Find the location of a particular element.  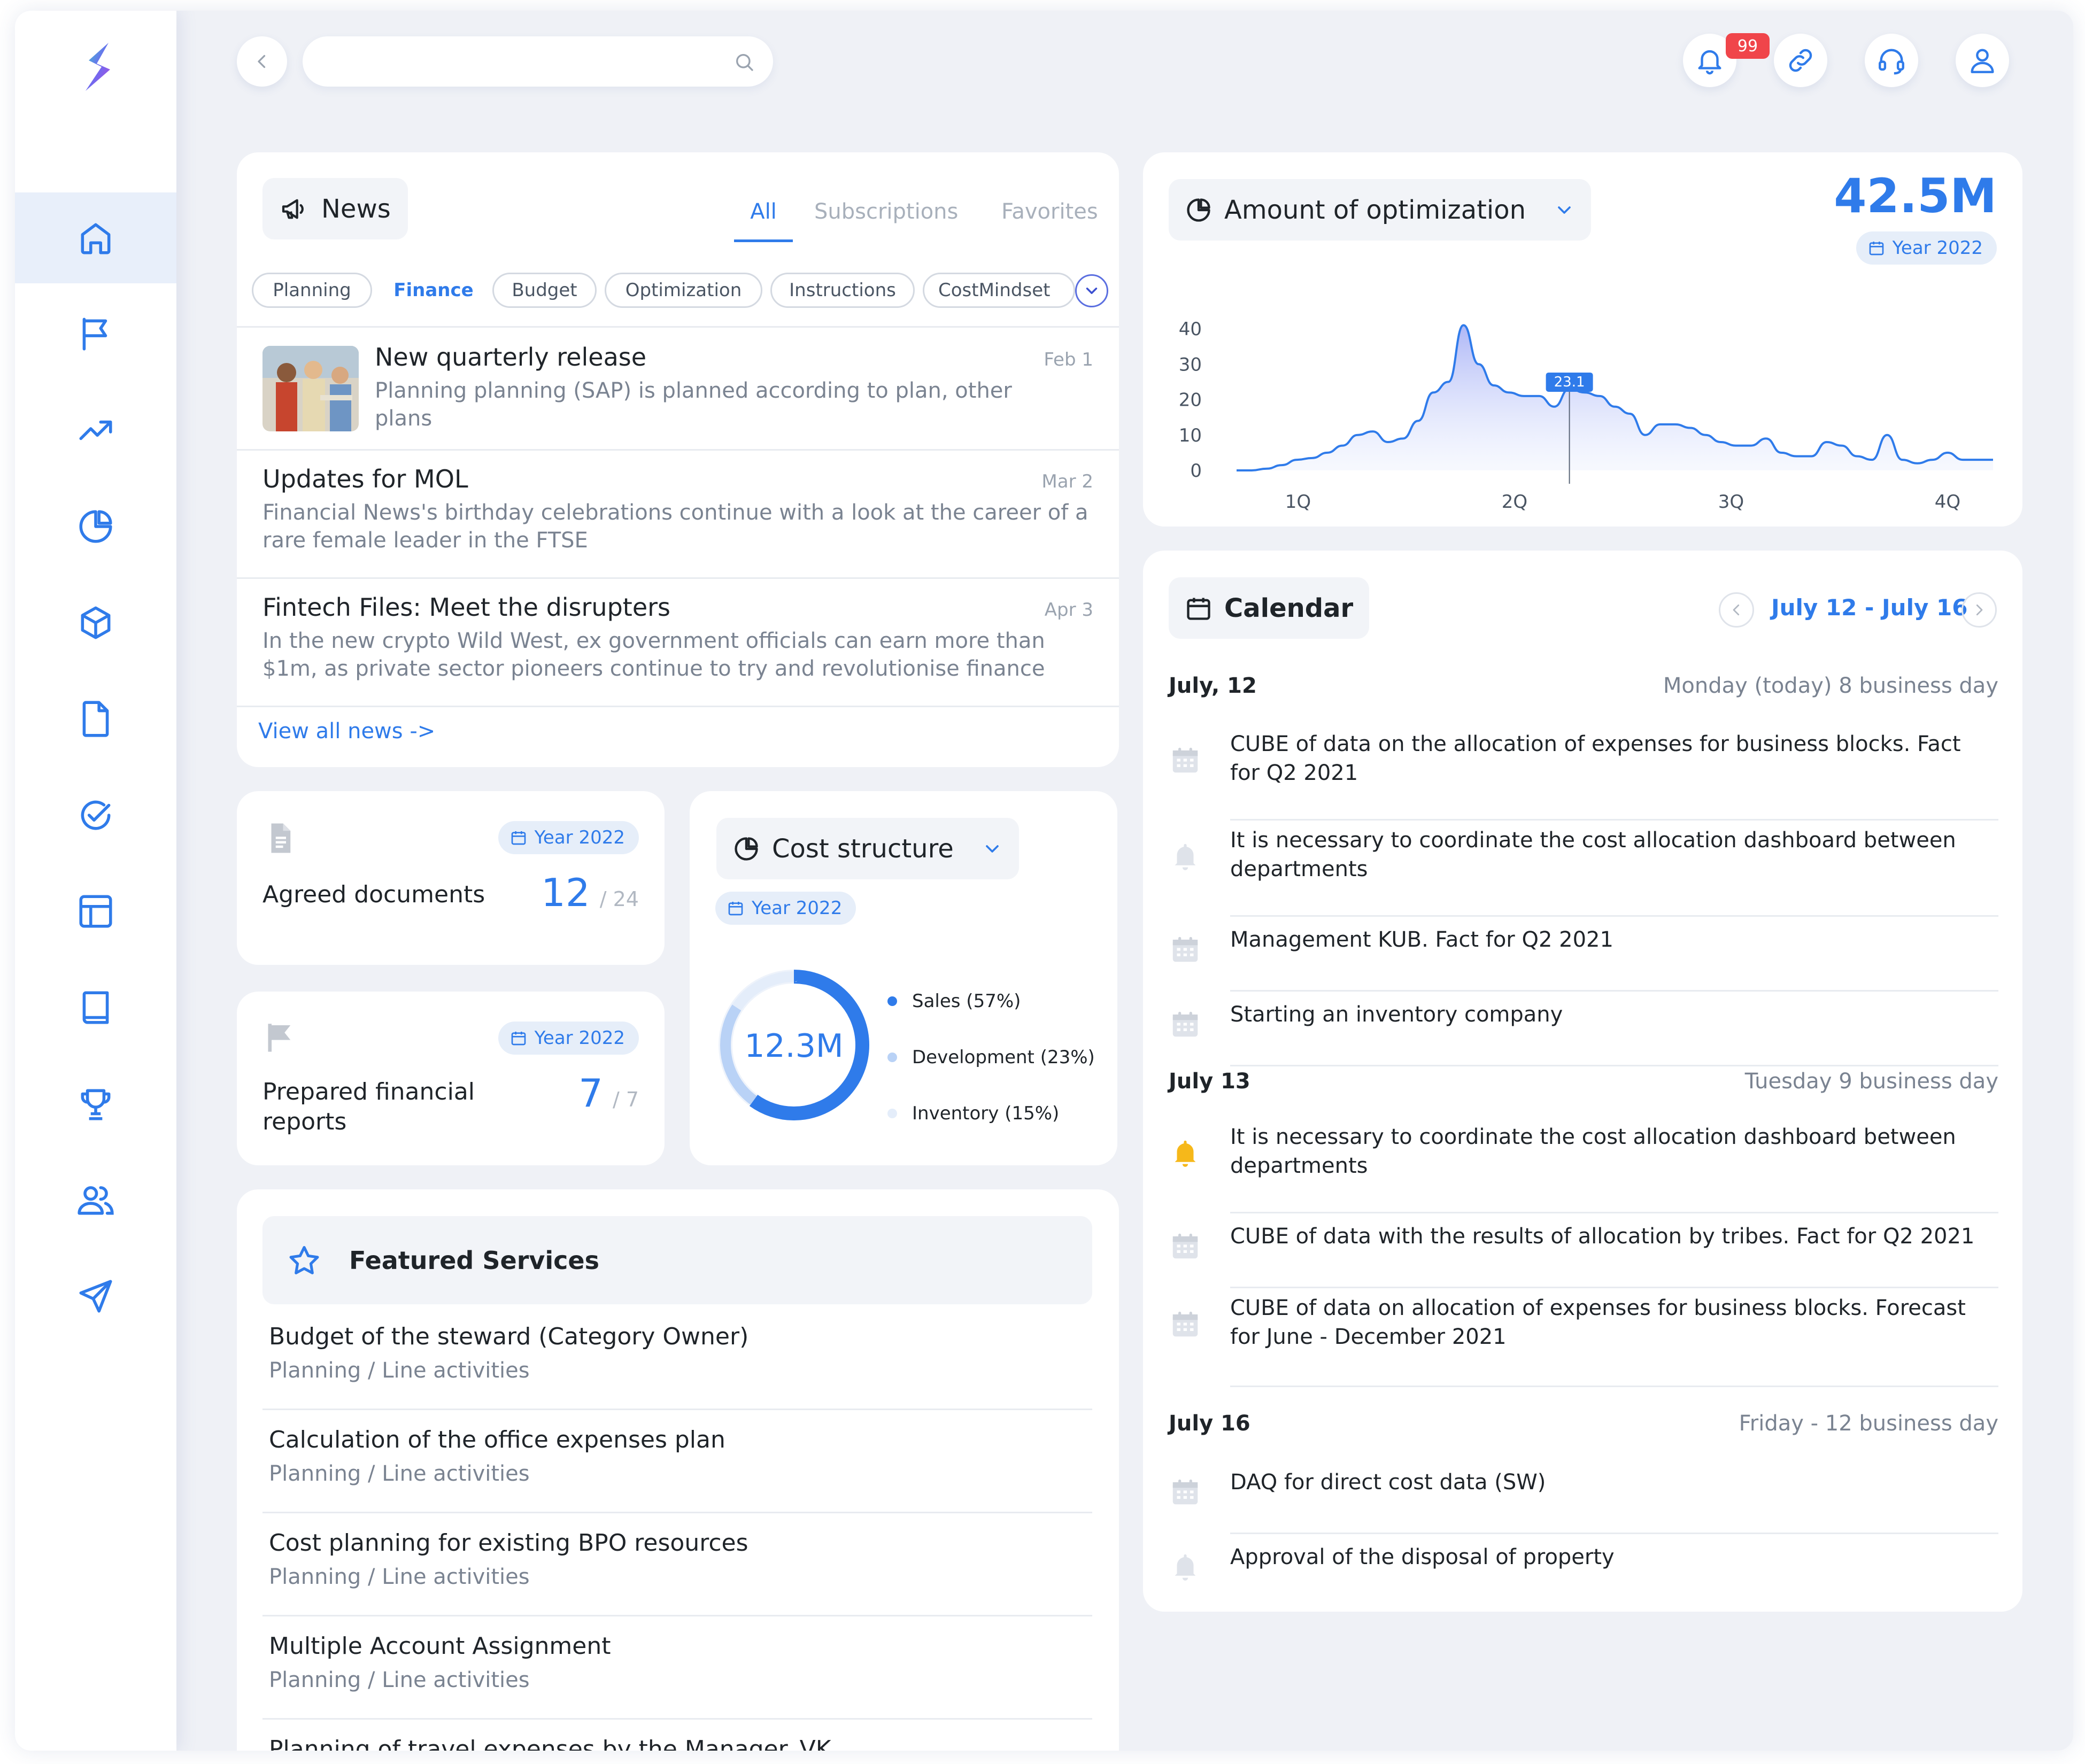

calendar-event: Management KUB. Fact for Q2 2021 is located at coordinates (1583, 954).